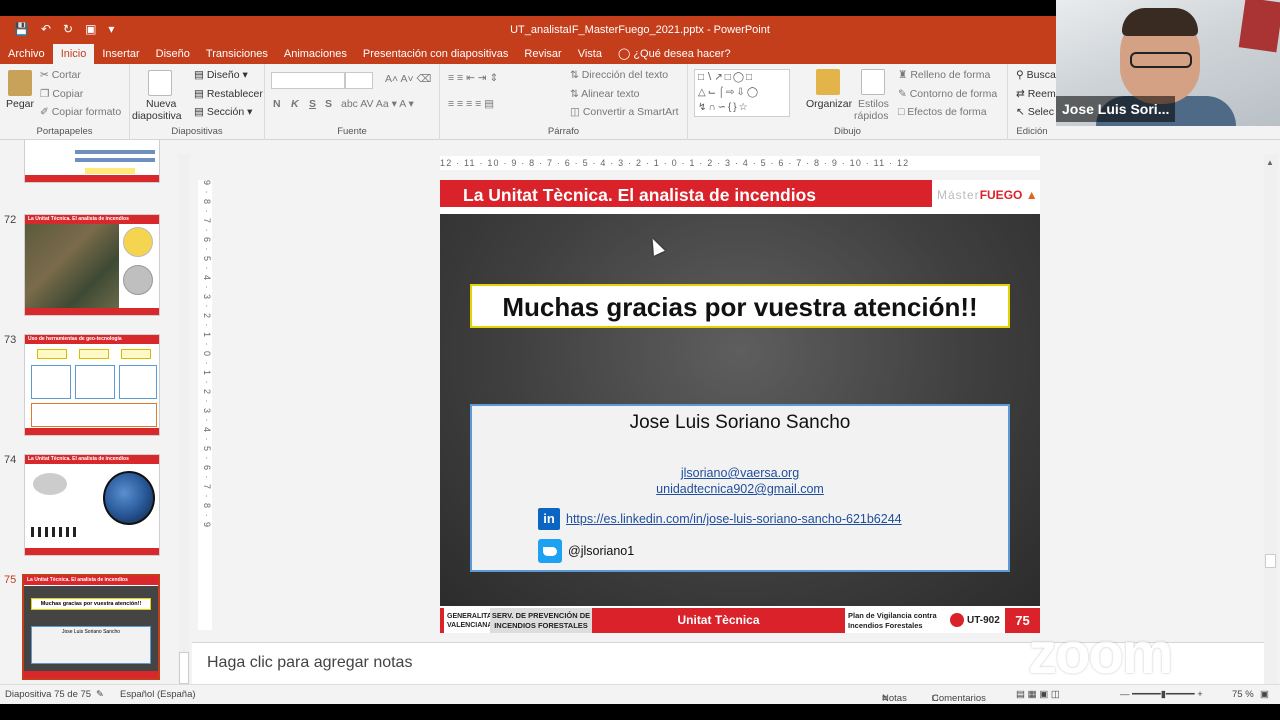  I want to click on spellcheck-icon: ✎, so click(100, 694).